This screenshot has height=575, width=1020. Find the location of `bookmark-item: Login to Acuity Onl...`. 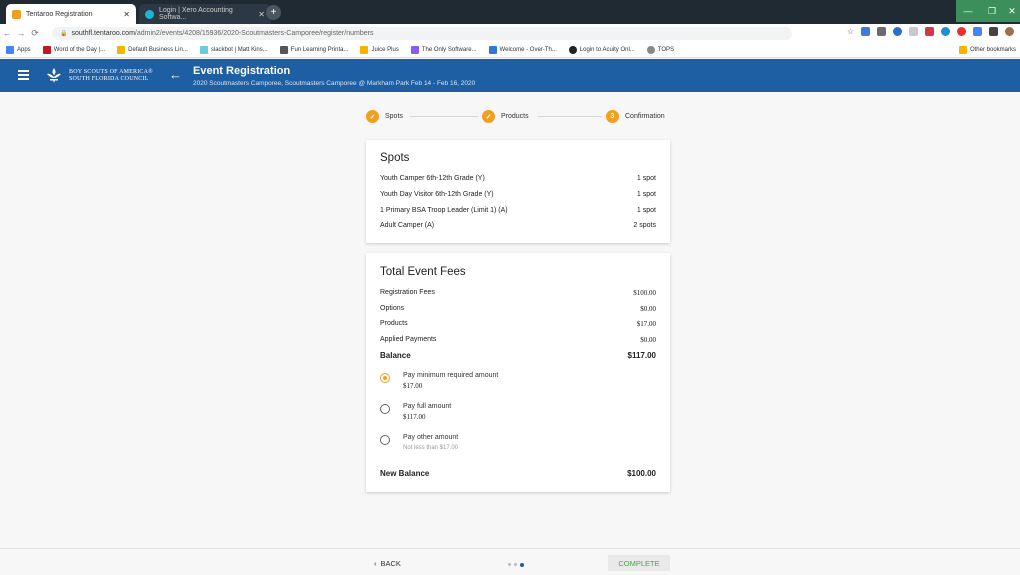

bookmark-item: Login to Acuity Onl... is located at coordinates (601, 49).